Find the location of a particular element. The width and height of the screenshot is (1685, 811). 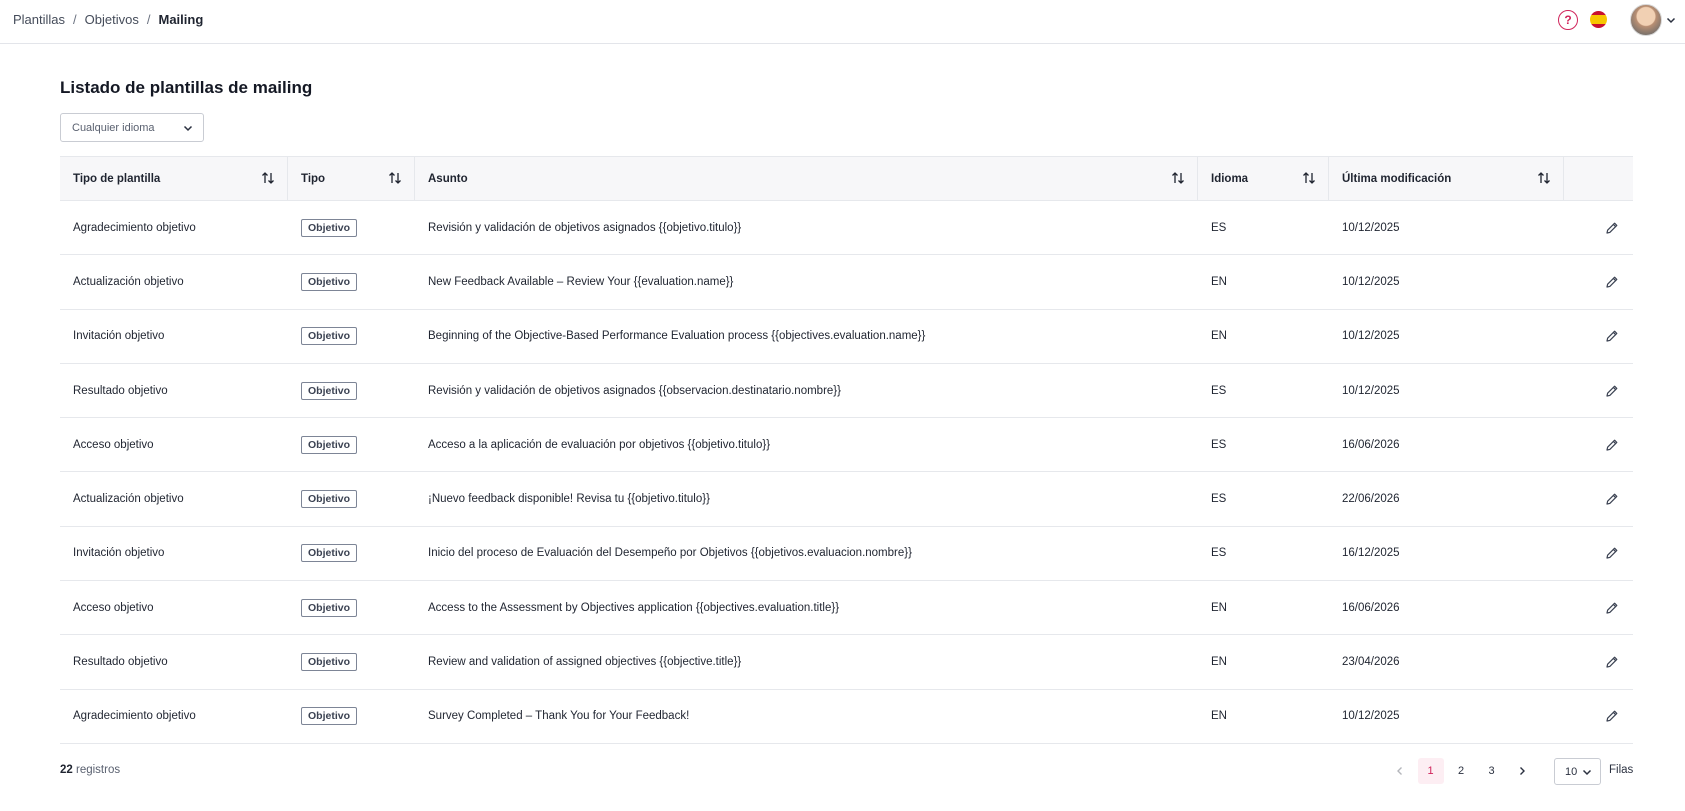

user-menu is located at coordinates (1655, 20).